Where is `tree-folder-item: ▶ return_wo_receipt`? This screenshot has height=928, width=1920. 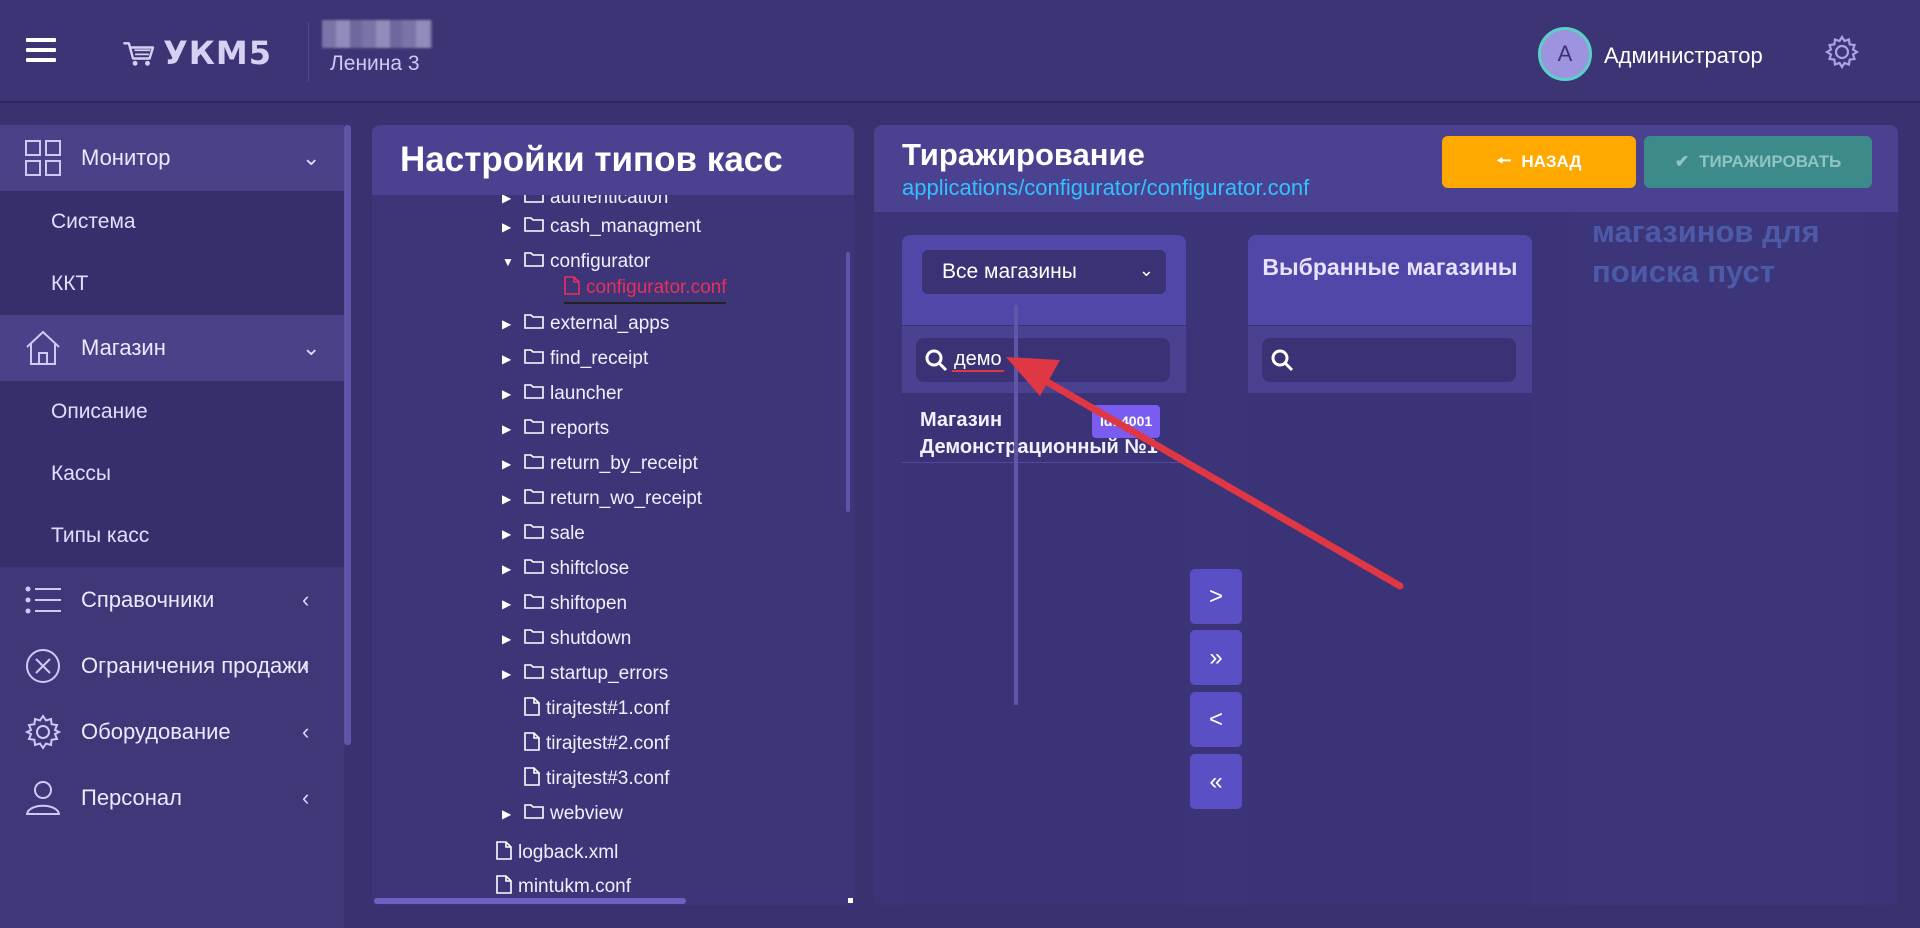 tree-folder-item: ▶ return_wo_receipt is located at coordinates (602, 499).